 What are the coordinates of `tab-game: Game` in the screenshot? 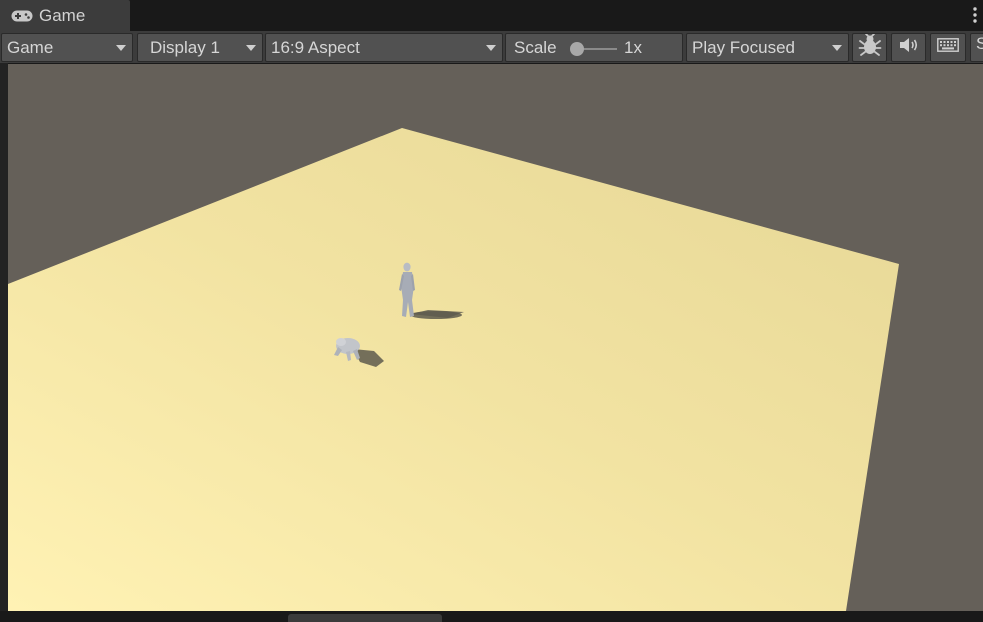 It's located at (65, 15).